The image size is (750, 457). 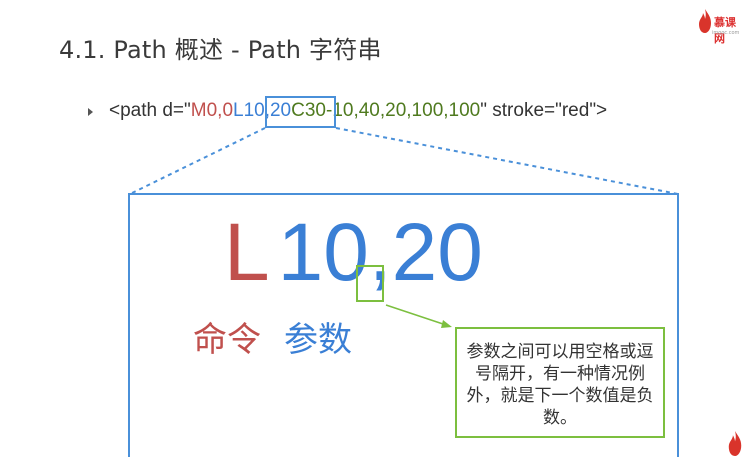 I want to click on comma-highlight-box, so click(x=370, y=283).